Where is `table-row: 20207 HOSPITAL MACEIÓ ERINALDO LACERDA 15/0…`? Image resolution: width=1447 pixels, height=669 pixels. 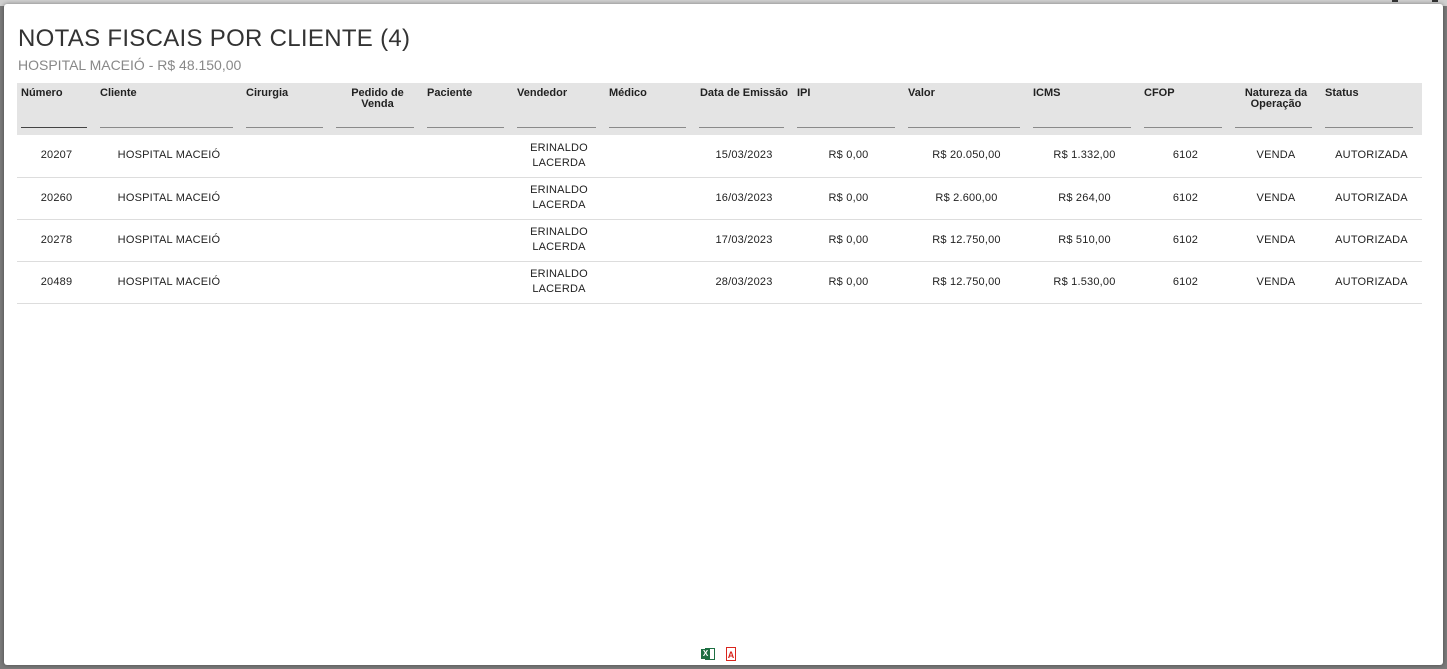 table-row: 20207 HOSPITAL MACEIÓ ERINALDO LACERDA 15/0… is located at coordinates (719, 156).